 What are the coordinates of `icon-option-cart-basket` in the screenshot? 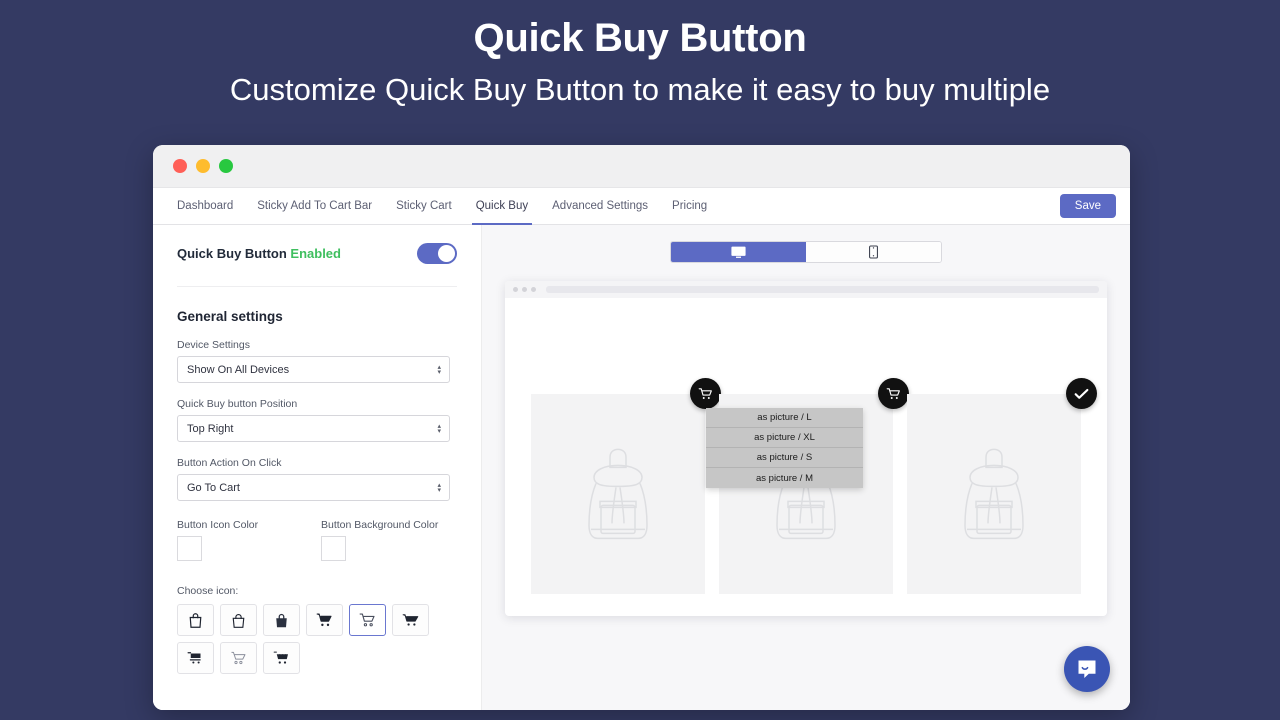 It's located at (281, 658).